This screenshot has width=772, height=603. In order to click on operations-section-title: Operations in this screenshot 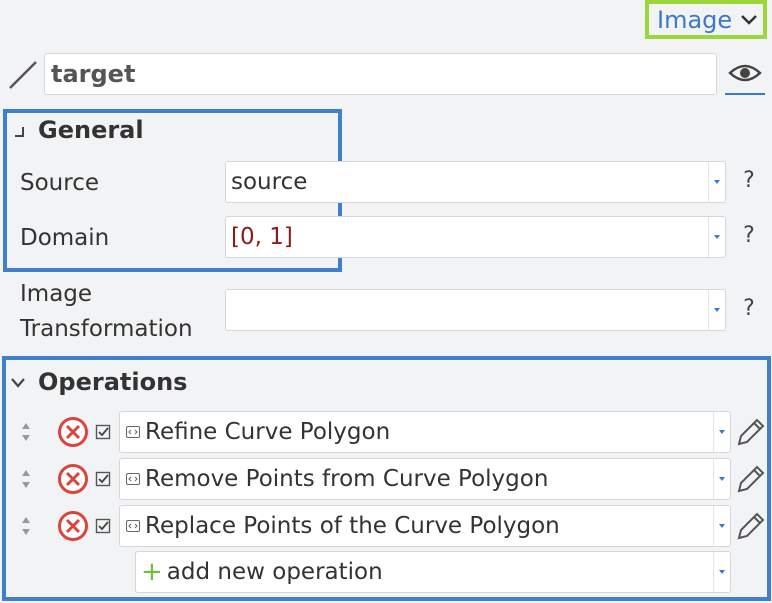, I will do `click(113, 382)`.